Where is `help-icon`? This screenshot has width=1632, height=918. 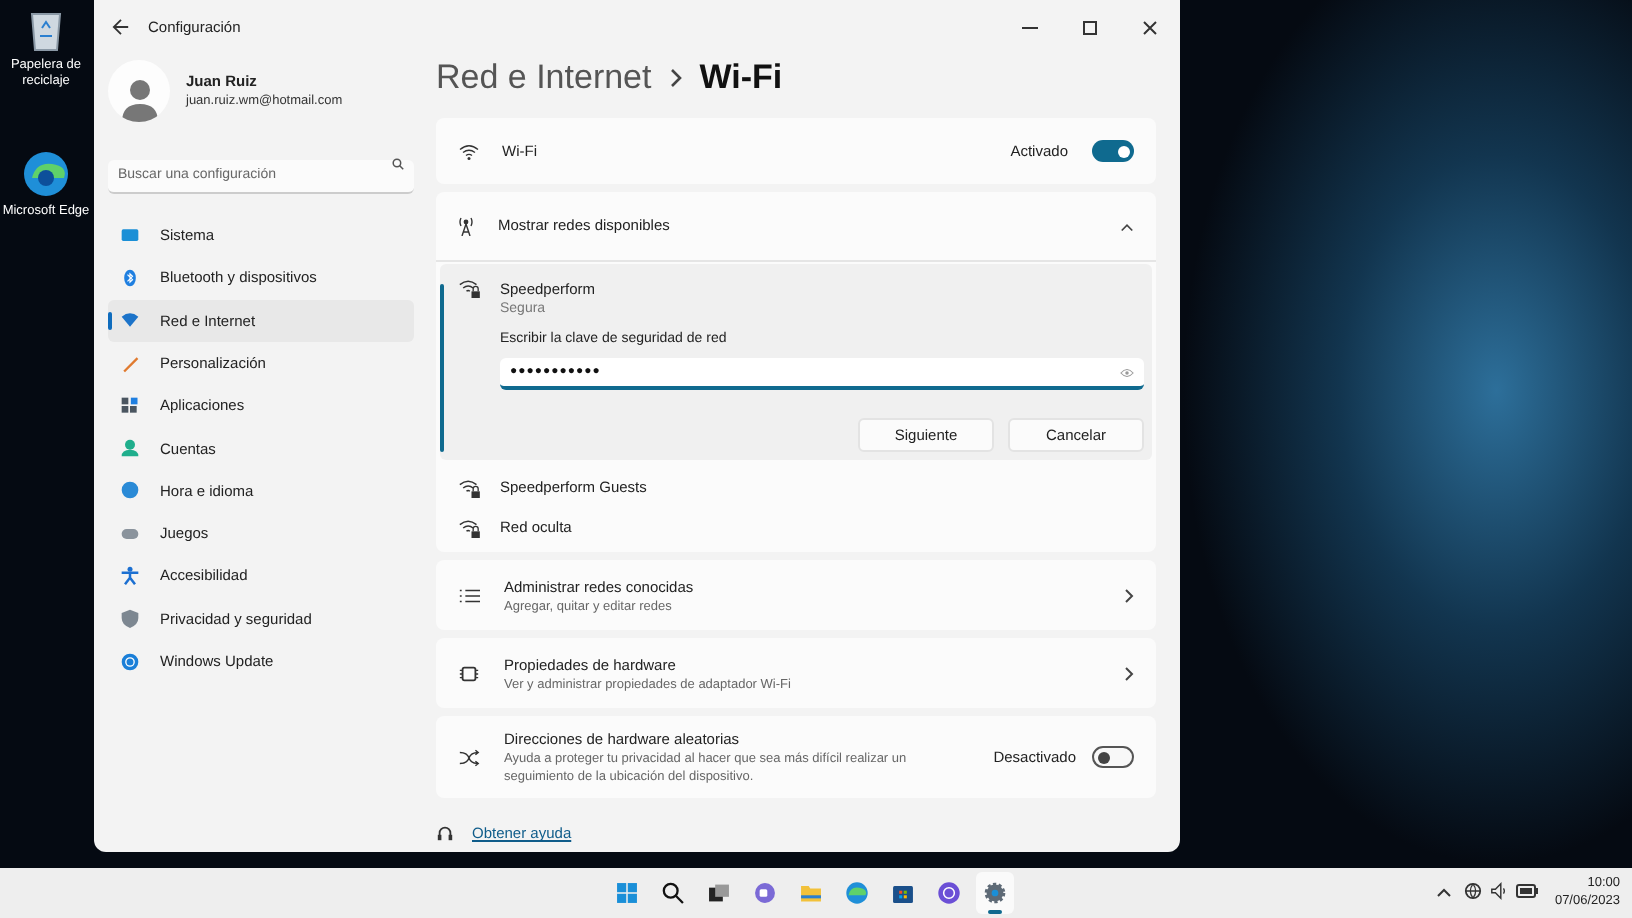
help-icon is located at coordinates (445, 833).